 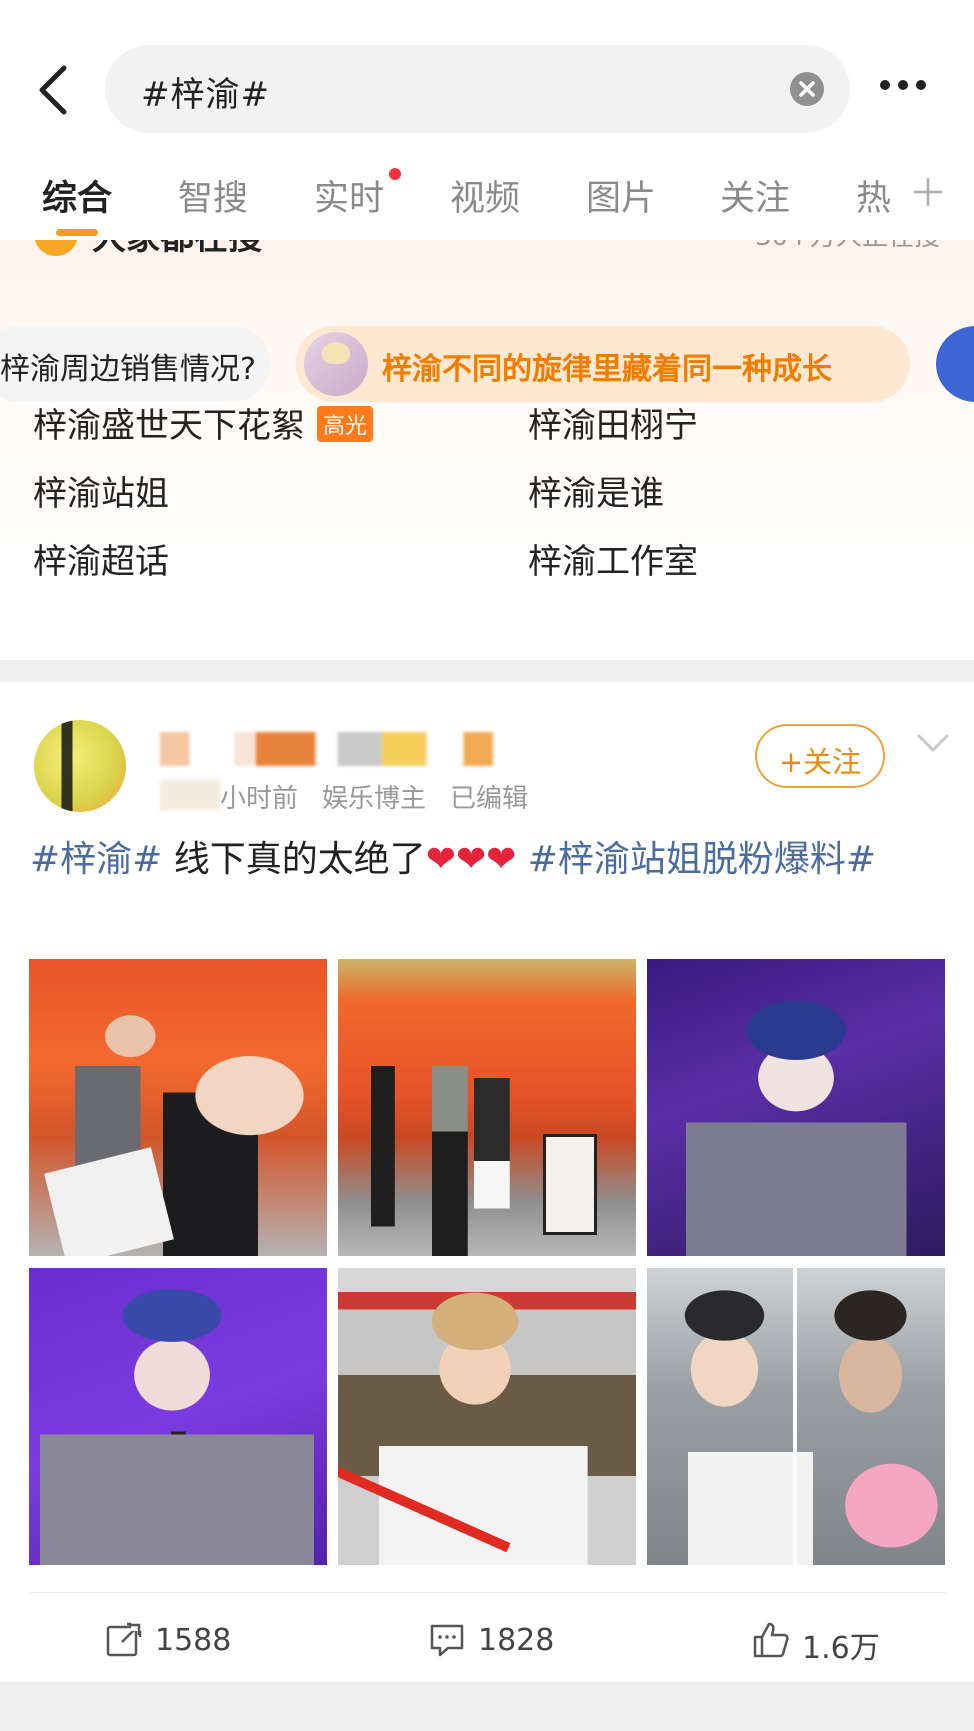 I want to click on search-flame-icon, so click(x=56, y=248).